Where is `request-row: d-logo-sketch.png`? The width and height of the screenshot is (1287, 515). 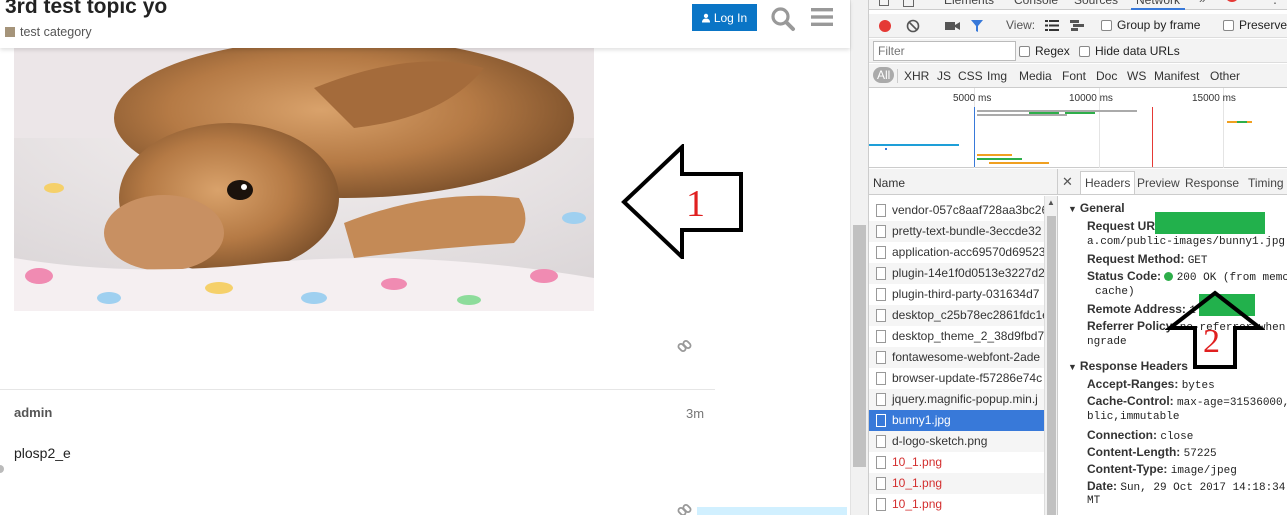 request-row: d-logo-sketch.png is located at coordinates (956, 441).